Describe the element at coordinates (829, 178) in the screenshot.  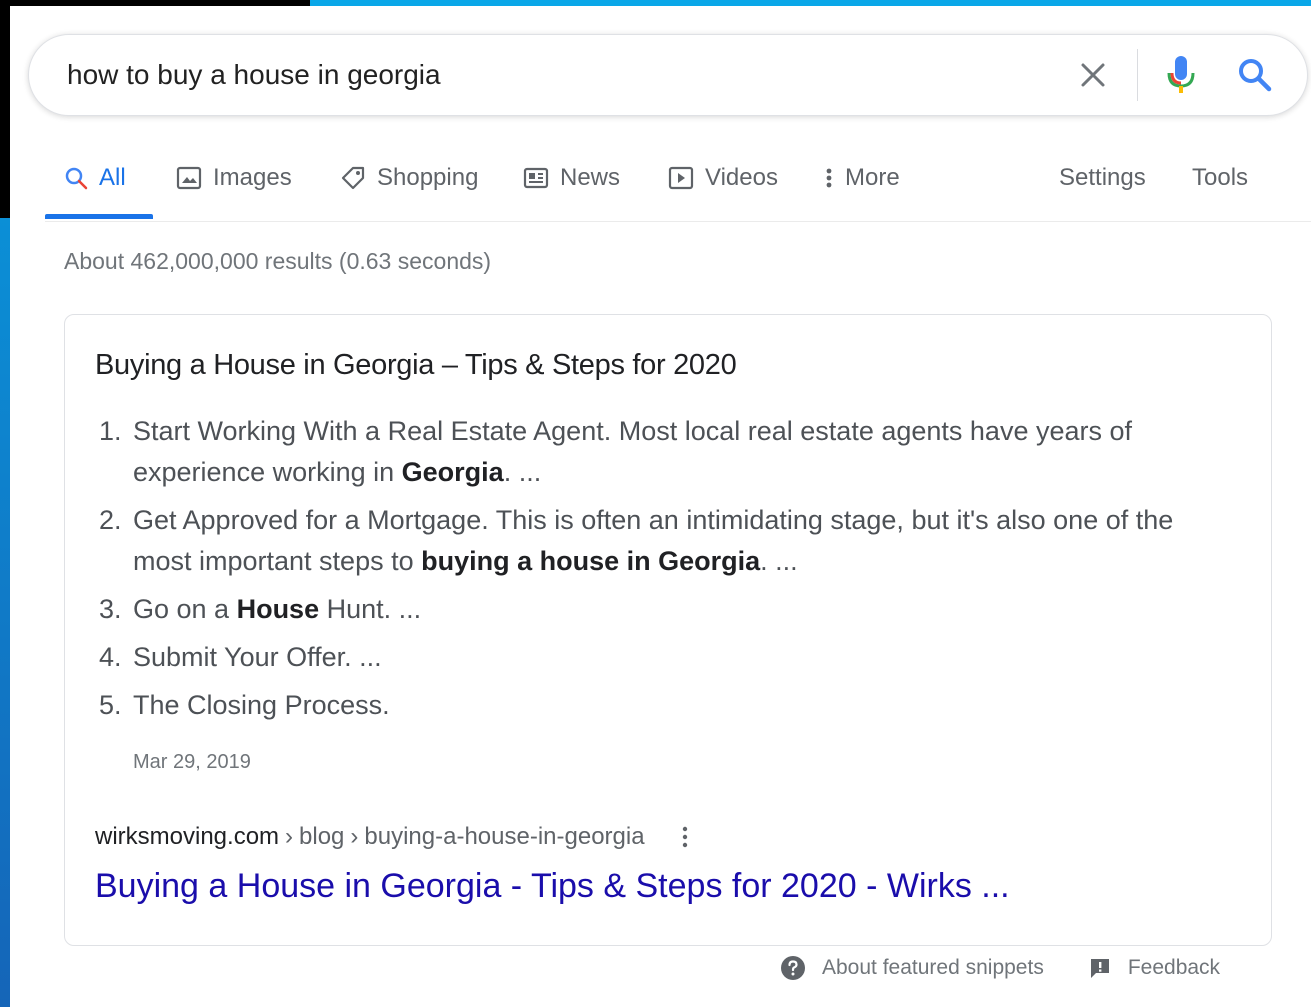
I see `vertical-dots-icon` at that location.